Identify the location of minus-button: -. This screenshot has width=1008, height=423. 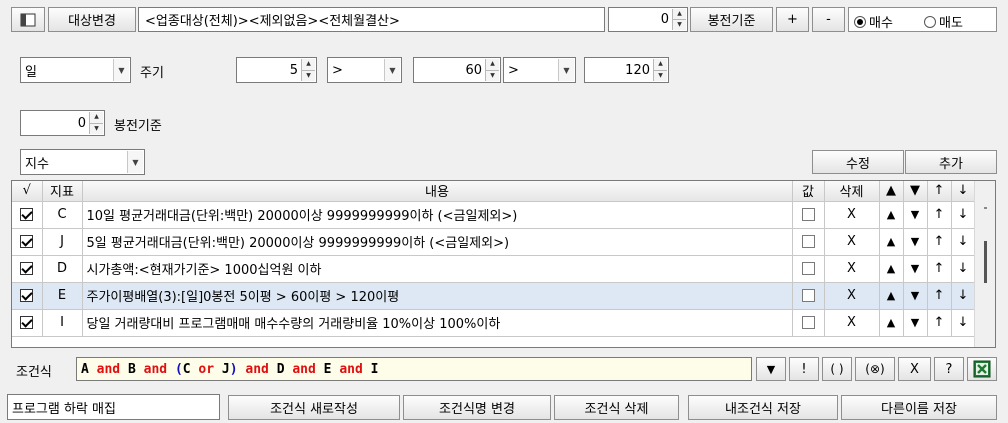
(828, 19).